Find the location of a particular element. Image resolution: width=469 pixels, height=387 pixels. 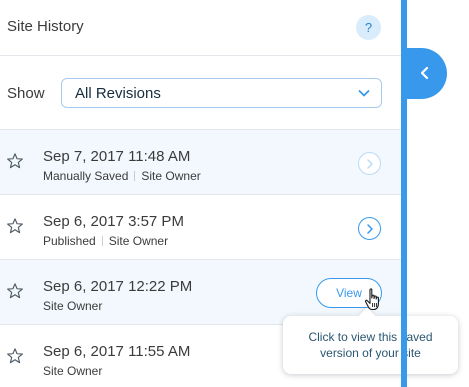

revision-status: Published is located at coordinates (69, 241).